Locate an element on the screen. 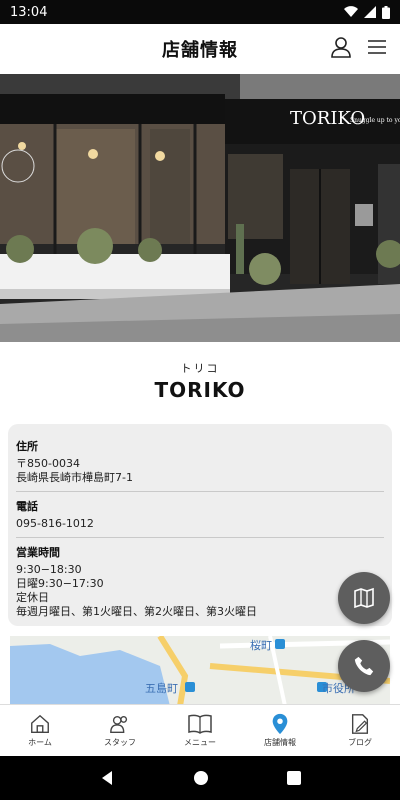 The height and width of the screenshot is (800, 400). tab-label: 店舗情報 is located at coordinates (280, 742).